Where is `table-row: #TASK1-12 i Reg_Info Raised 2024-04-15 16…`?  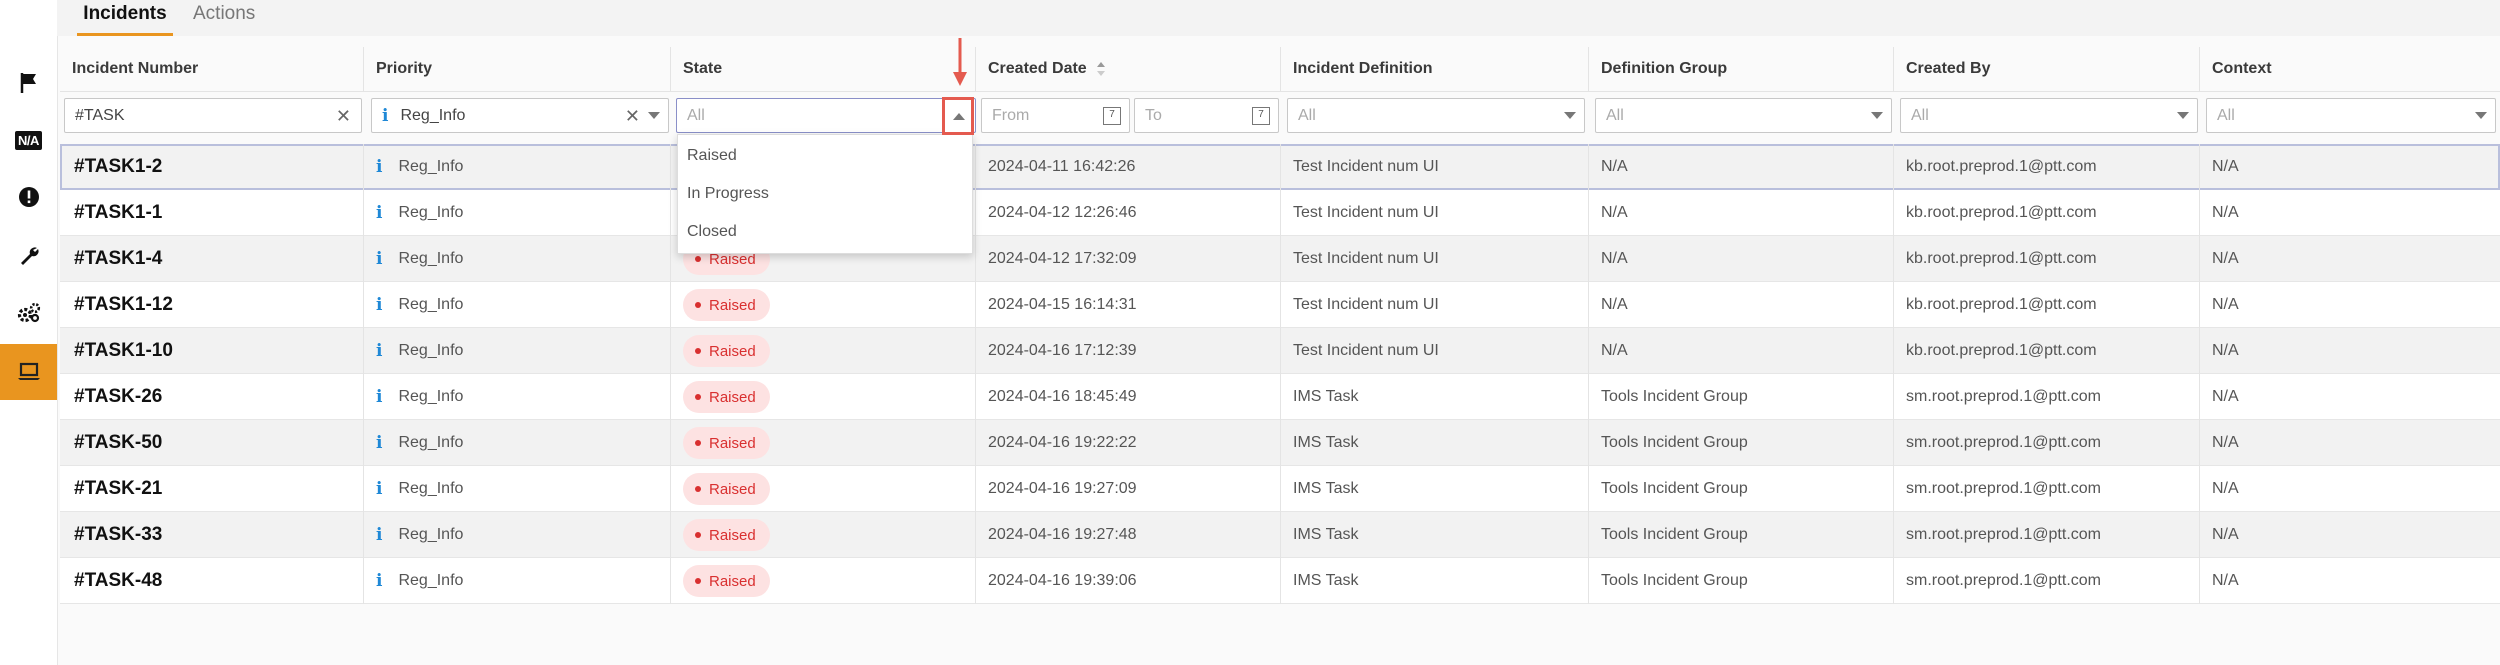
table-row: #TASK1-12 i Reg_Info Raised 2024-04-15 16… is located at coordinates (1280, 305).